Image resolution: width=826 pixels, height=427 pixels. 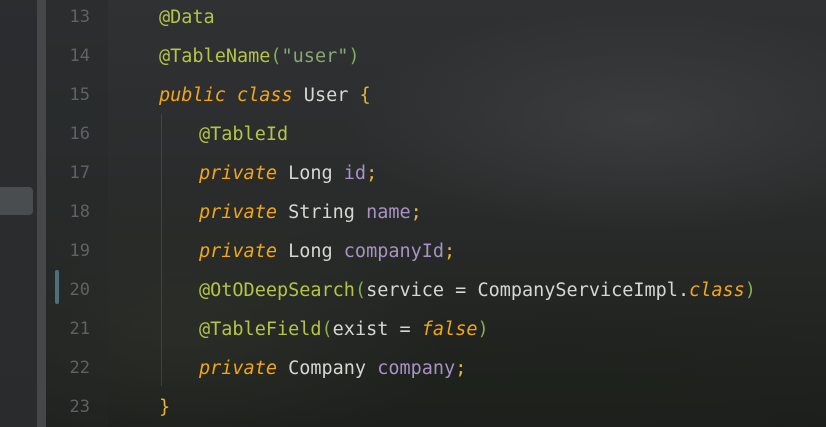 I want to click on line-number: 16, so click(x=79, y=134).